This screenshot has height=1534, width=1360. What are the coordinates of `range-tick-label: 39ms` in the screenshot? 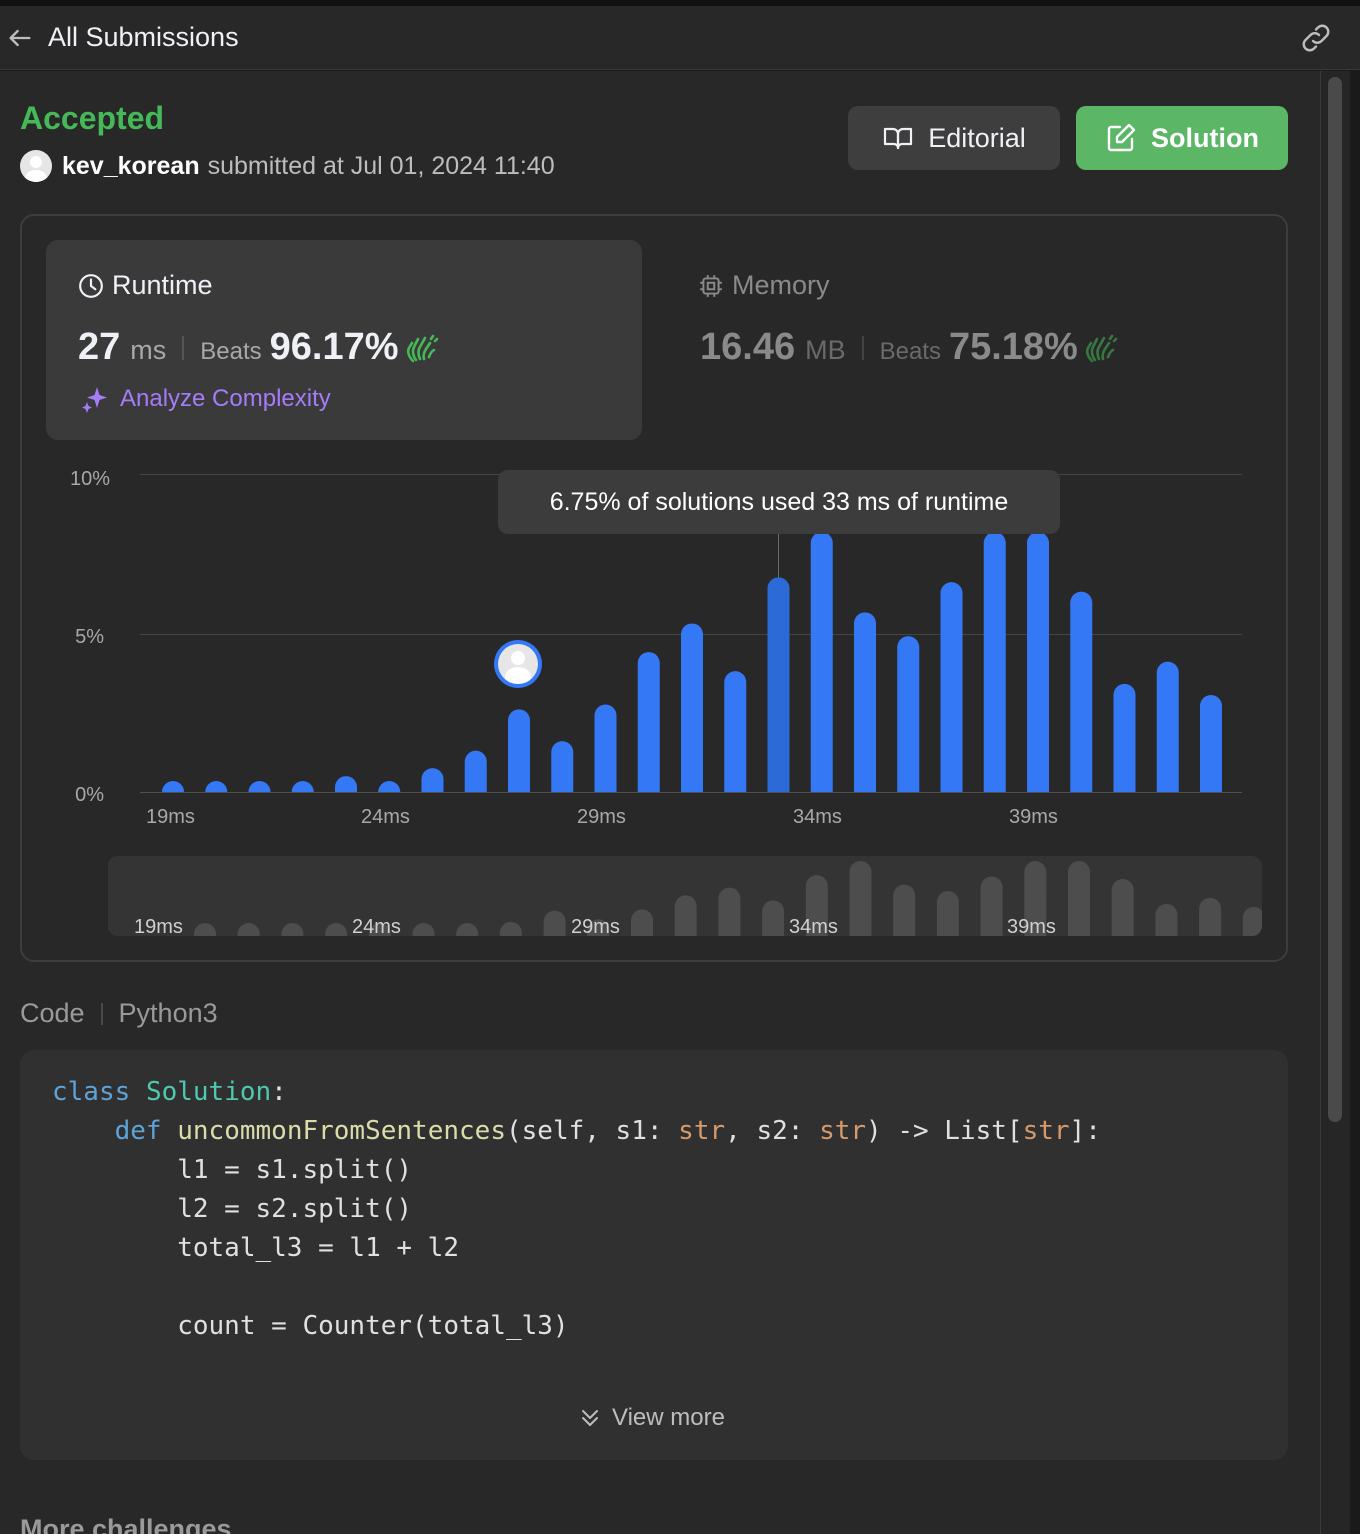 It's located at (1031, 926).